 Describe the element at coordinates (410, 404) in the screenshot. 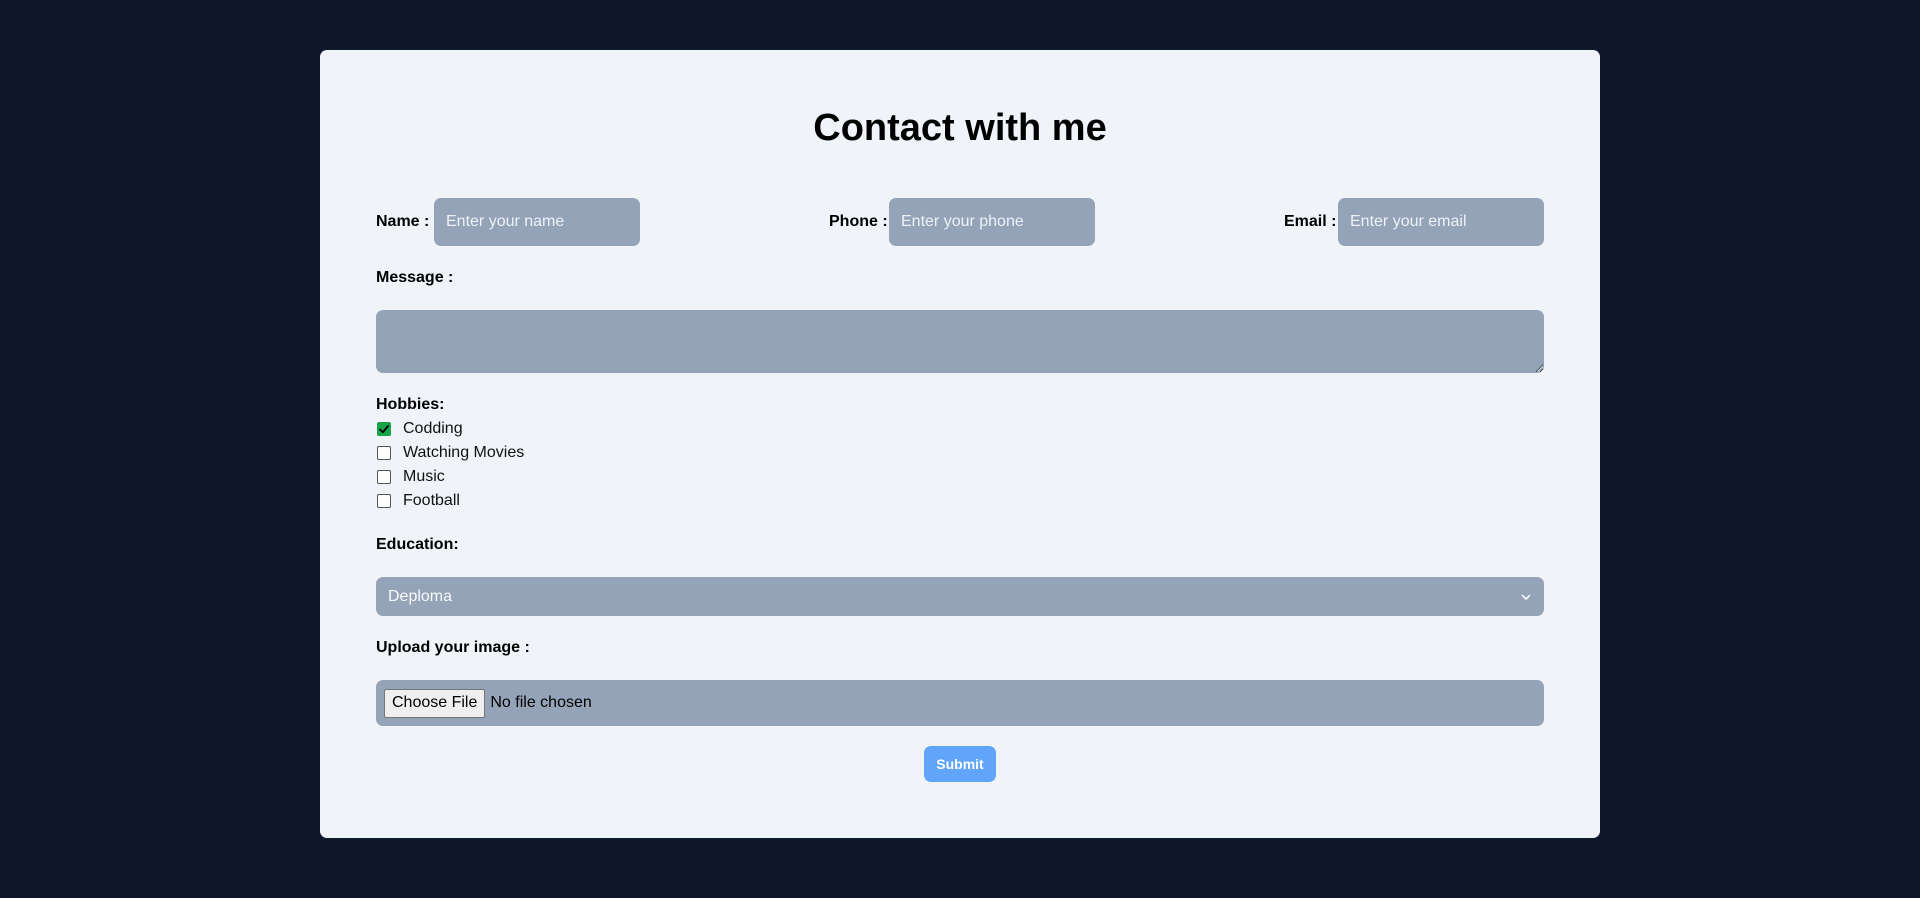

I see `hobbies-label: Hobbies:` at that location.